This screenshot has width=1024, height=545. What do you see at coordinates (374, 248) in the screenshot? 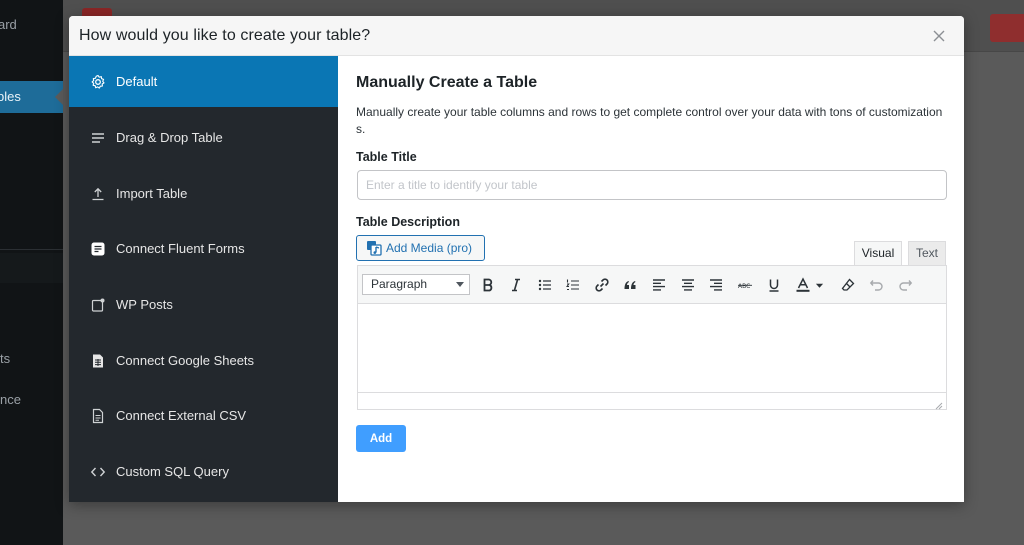
I see `media-icon` at bounding box center [374, 248].